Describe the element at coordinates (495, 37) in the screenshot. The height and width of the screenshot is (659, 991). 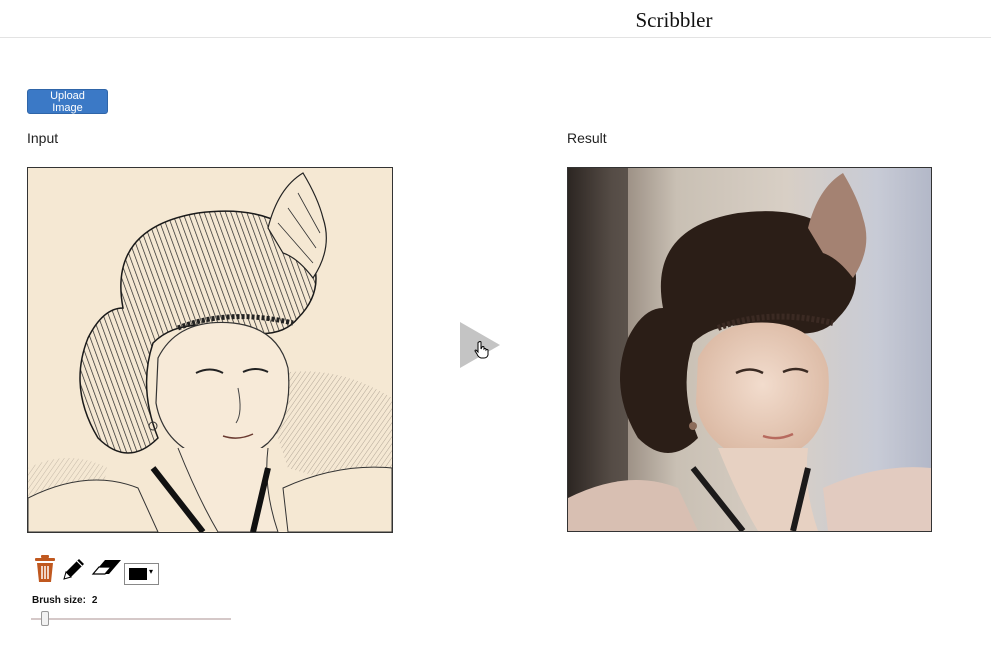
I see `header-divider` at that location.